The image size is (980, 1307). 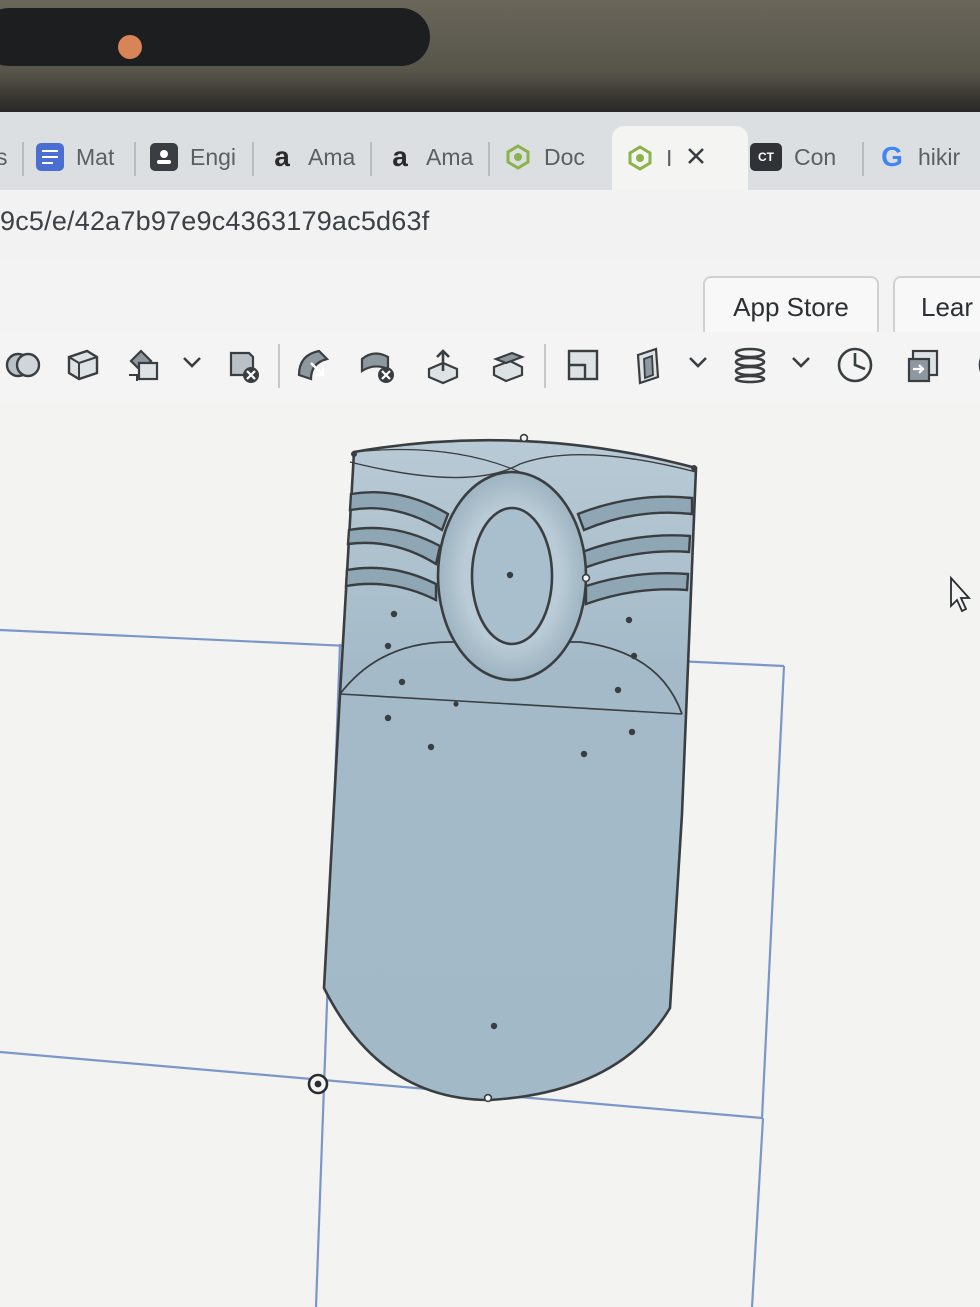 I want to click on tab-label: s, so click(x=4, y=156).